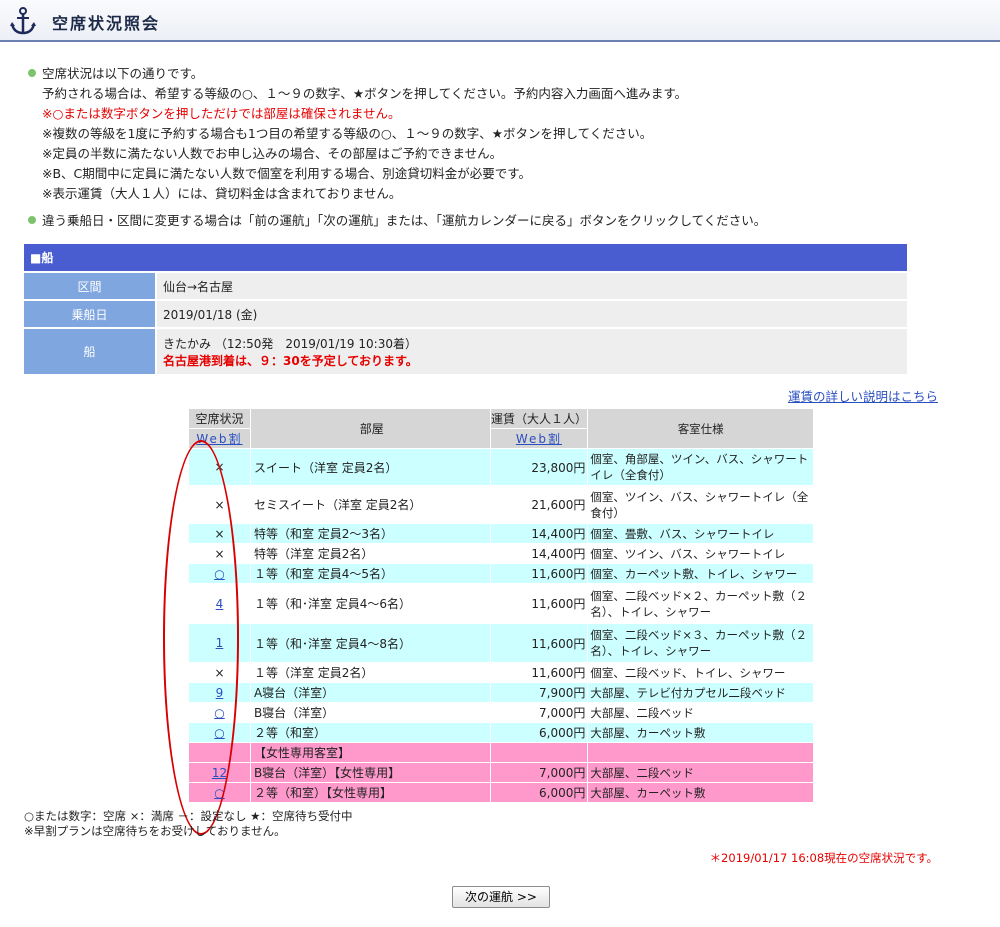 This screenshot has width=1000, height=927. Describe the element at coordinates (370, 467) in the screenshot. I see `room-cell: スイート（洋室 定員2名）` at that location.